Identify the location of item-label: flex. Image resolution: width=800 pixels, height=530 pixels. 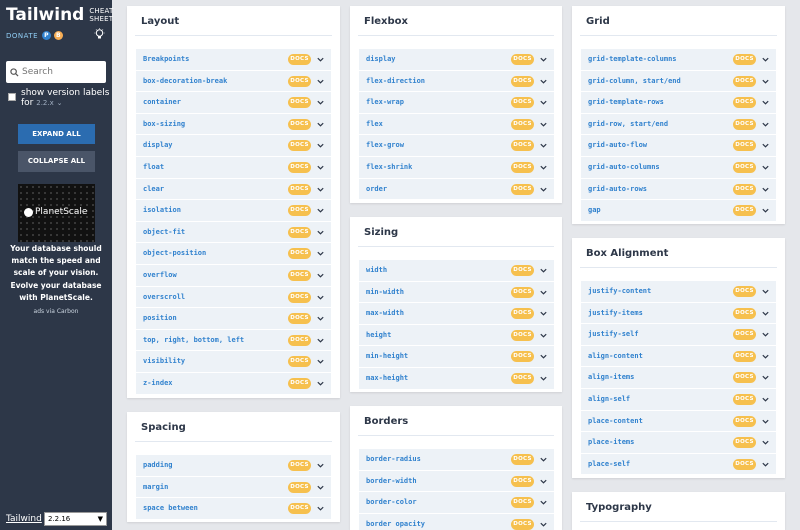
(374, 124).